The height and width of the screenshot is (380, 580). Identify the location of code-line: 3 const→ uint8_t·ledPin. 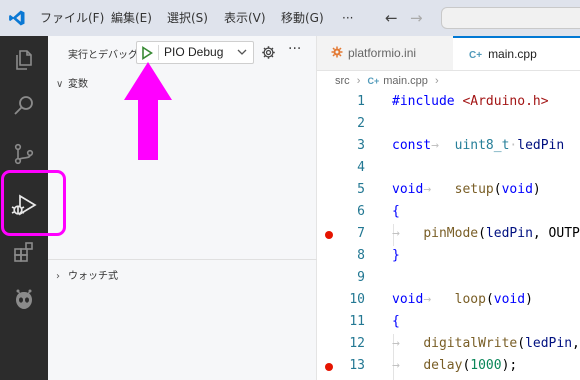
(448, 147).